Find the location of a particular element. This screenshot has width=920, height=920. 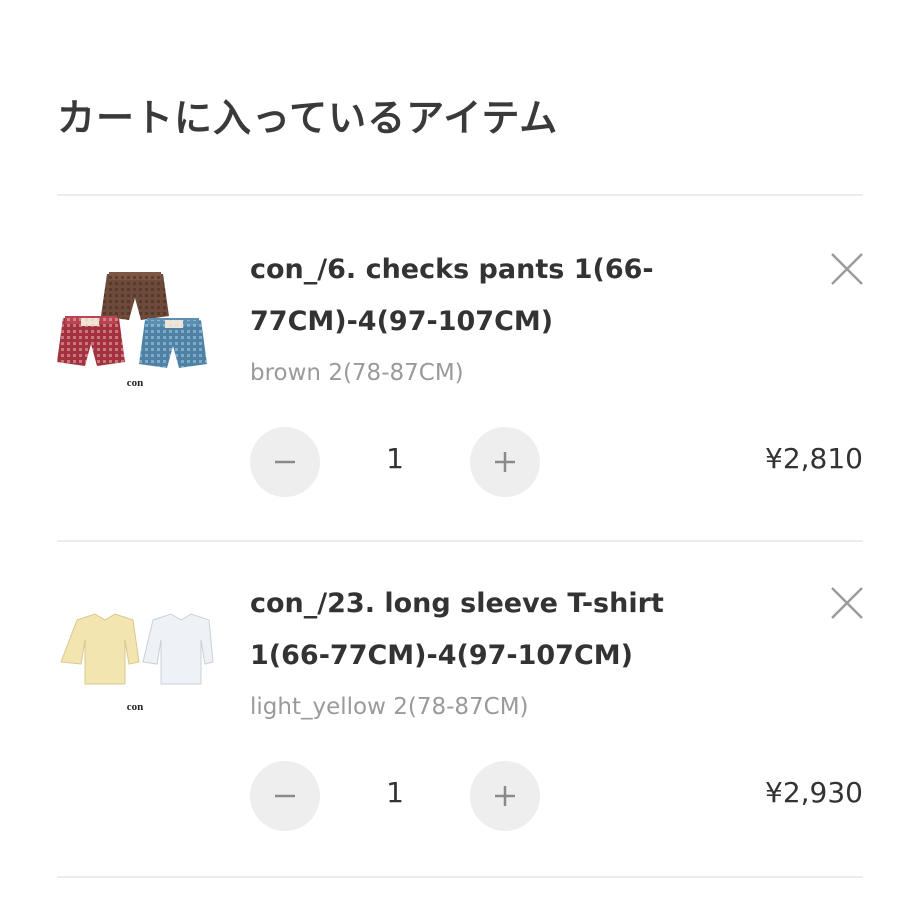

item-price: ¥2,930 is located at coordinates (814, 792).